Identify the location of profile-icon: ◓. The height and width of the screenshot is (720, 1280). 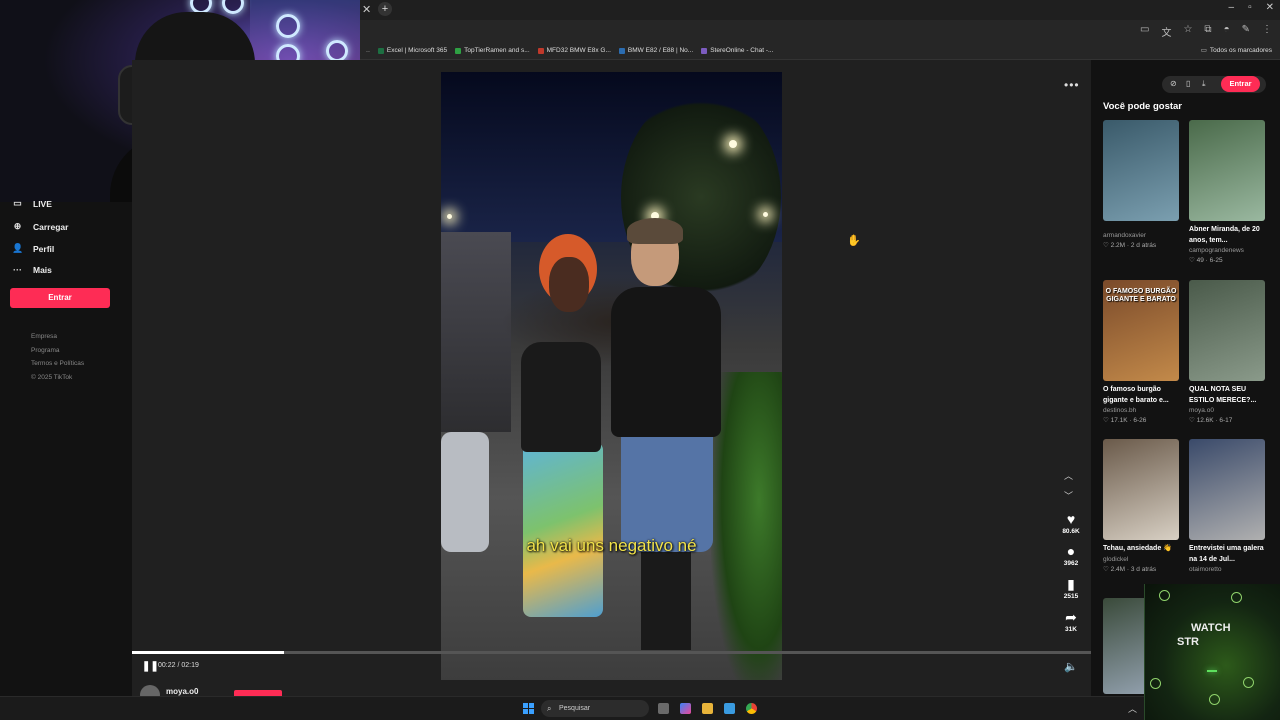
(1227, 31).